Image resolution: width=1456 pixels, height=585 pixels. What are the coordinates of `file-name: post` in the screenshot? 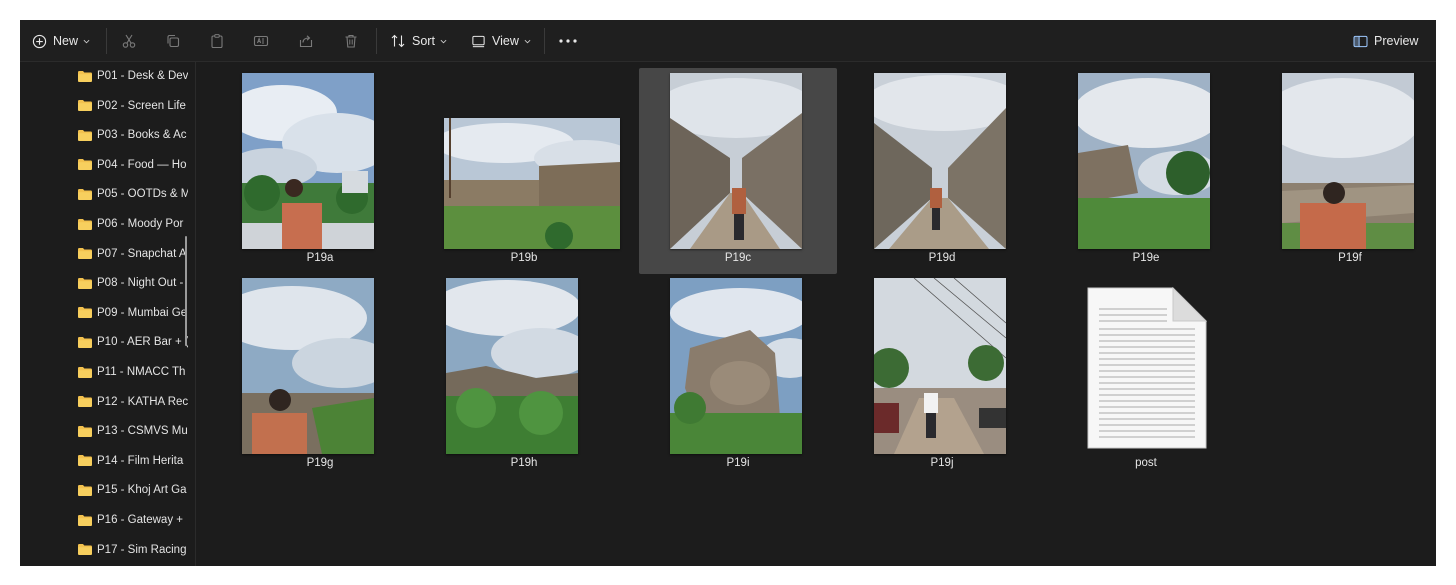 It's located at (1146, 463).